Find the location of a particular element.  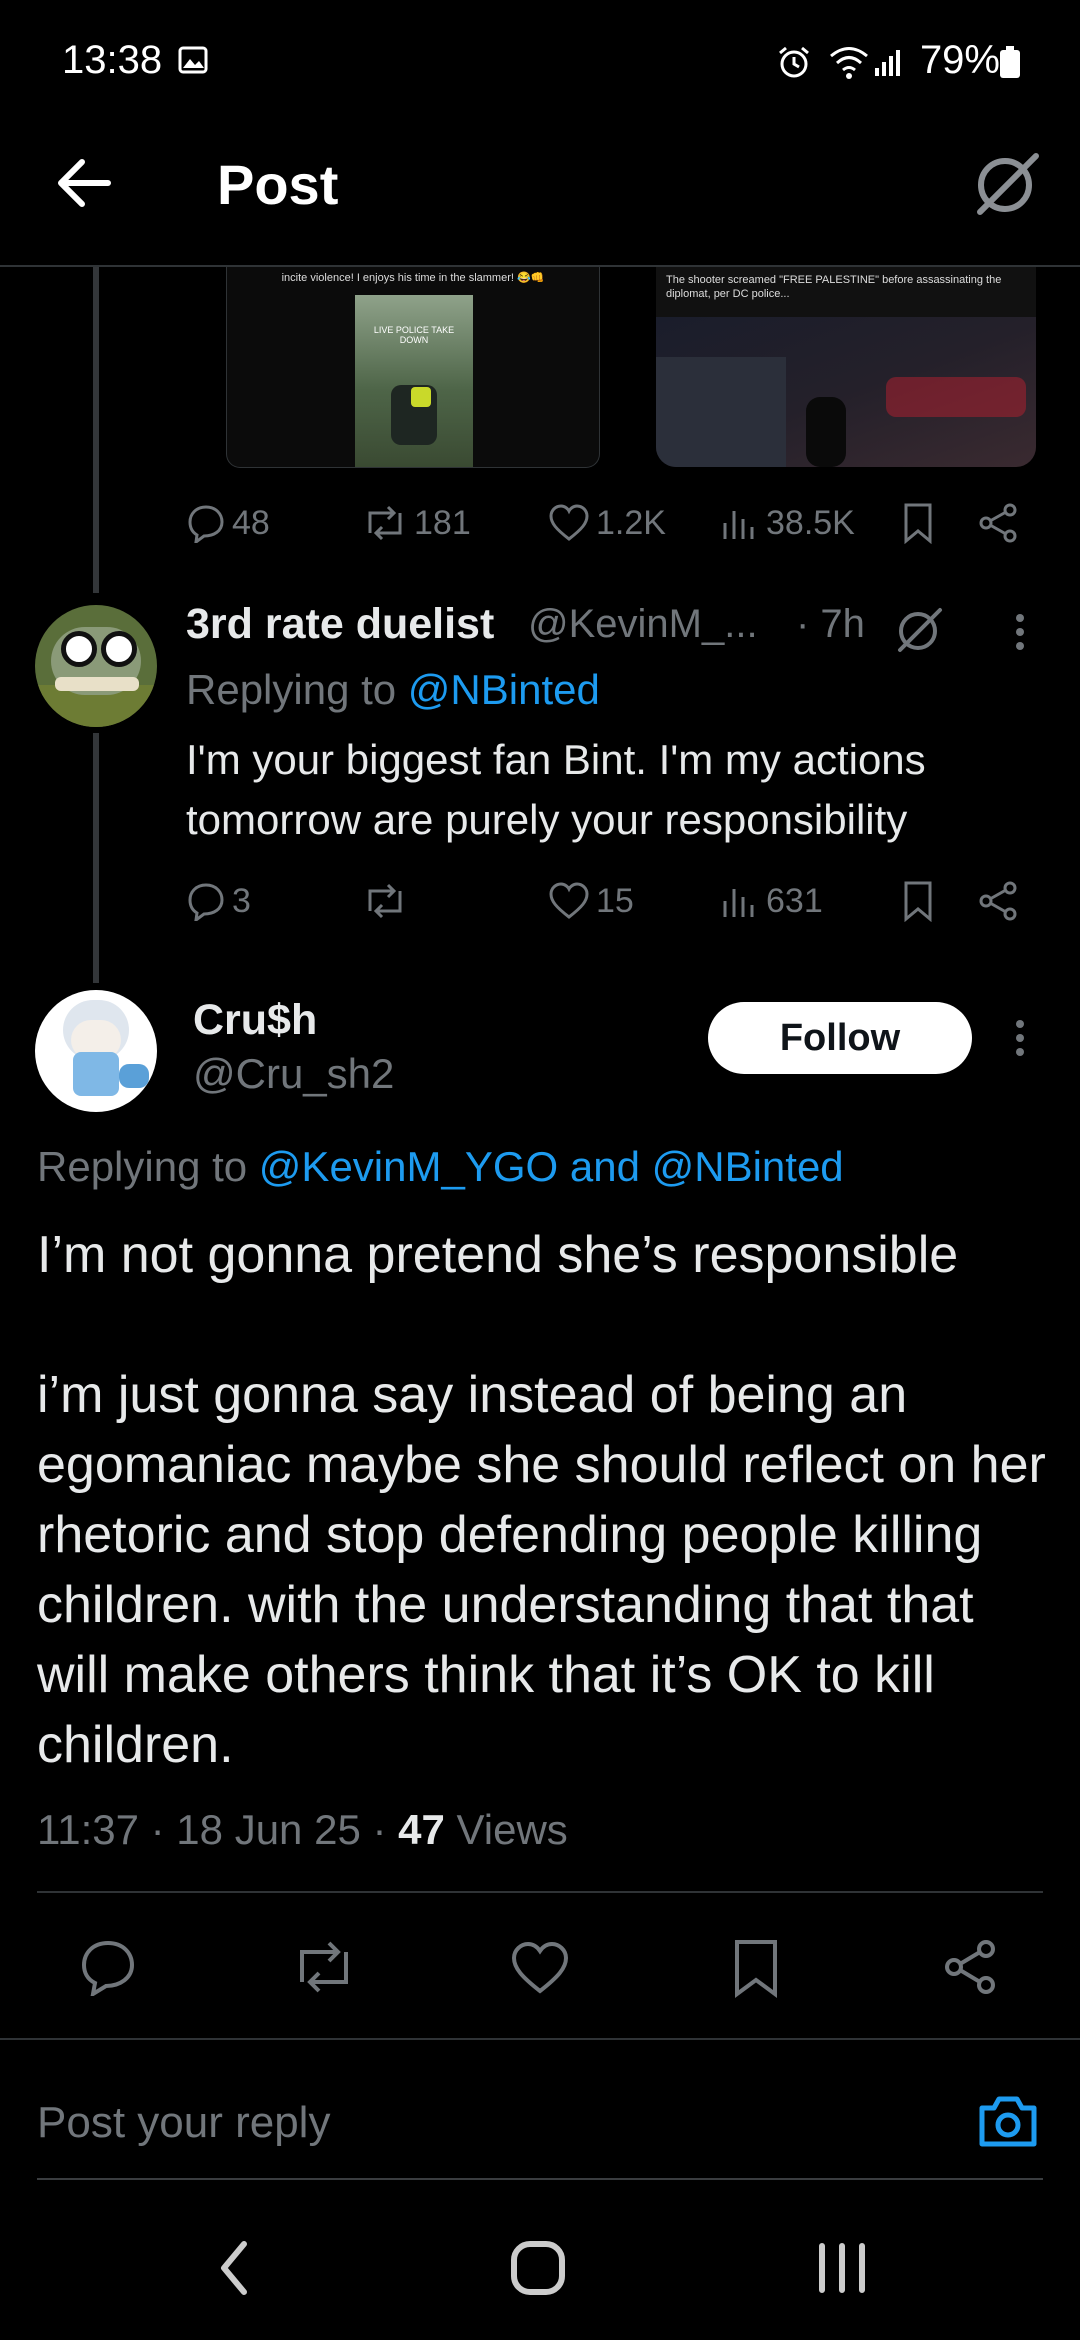

replying-to-line: Replying to @NBinted is located at coordinates (393, 689).